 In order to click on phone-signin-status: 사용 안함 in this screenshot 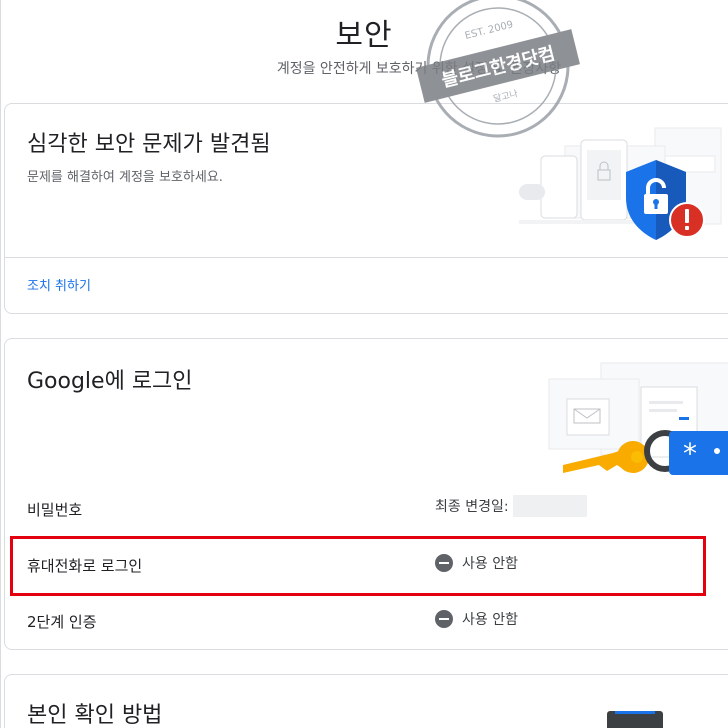, I will do `click(476, 563)`.